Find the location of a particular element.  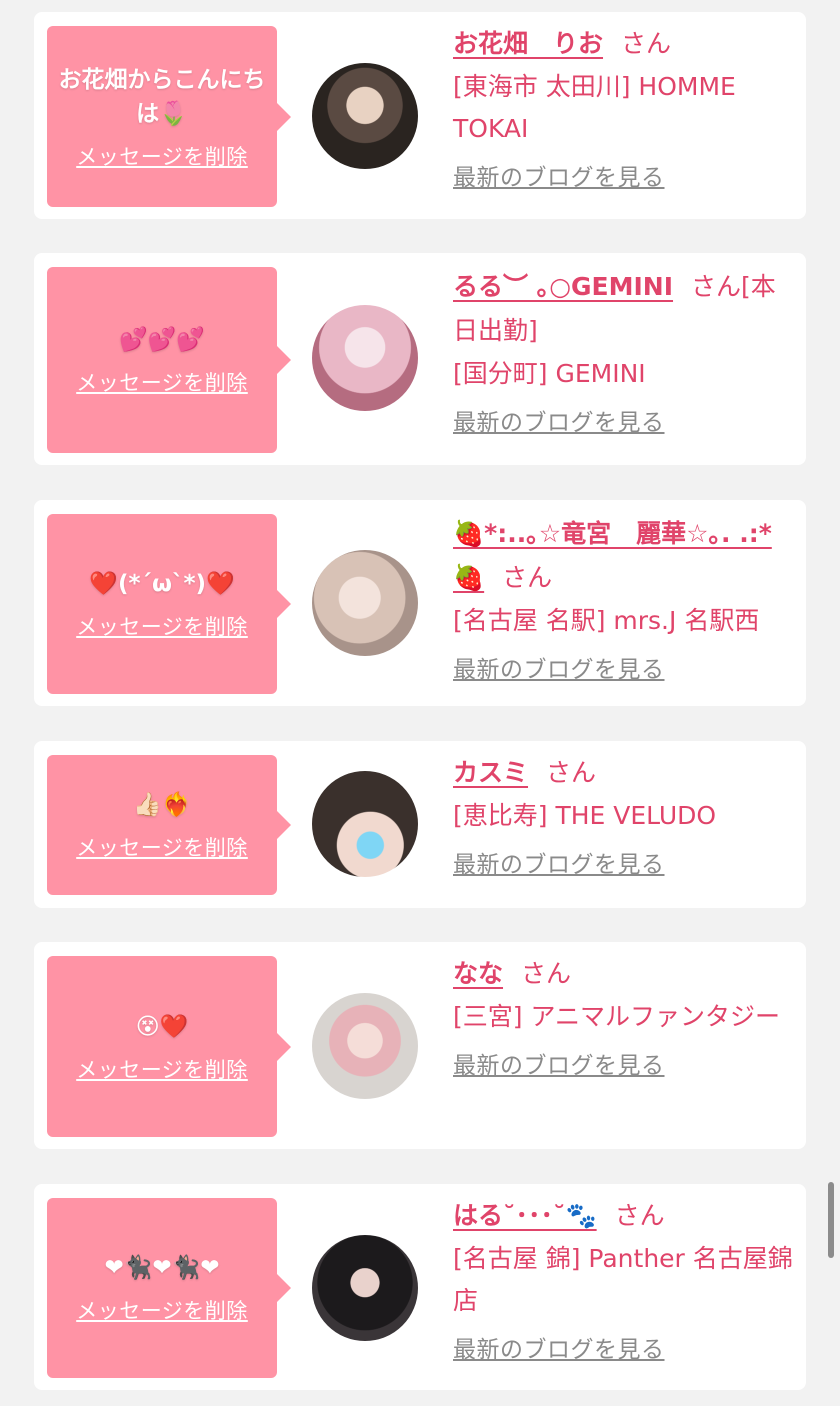

message-bubble: 👍🏻❤️‍🔥 メッセージを削除 is located at coordinates (169, 825).